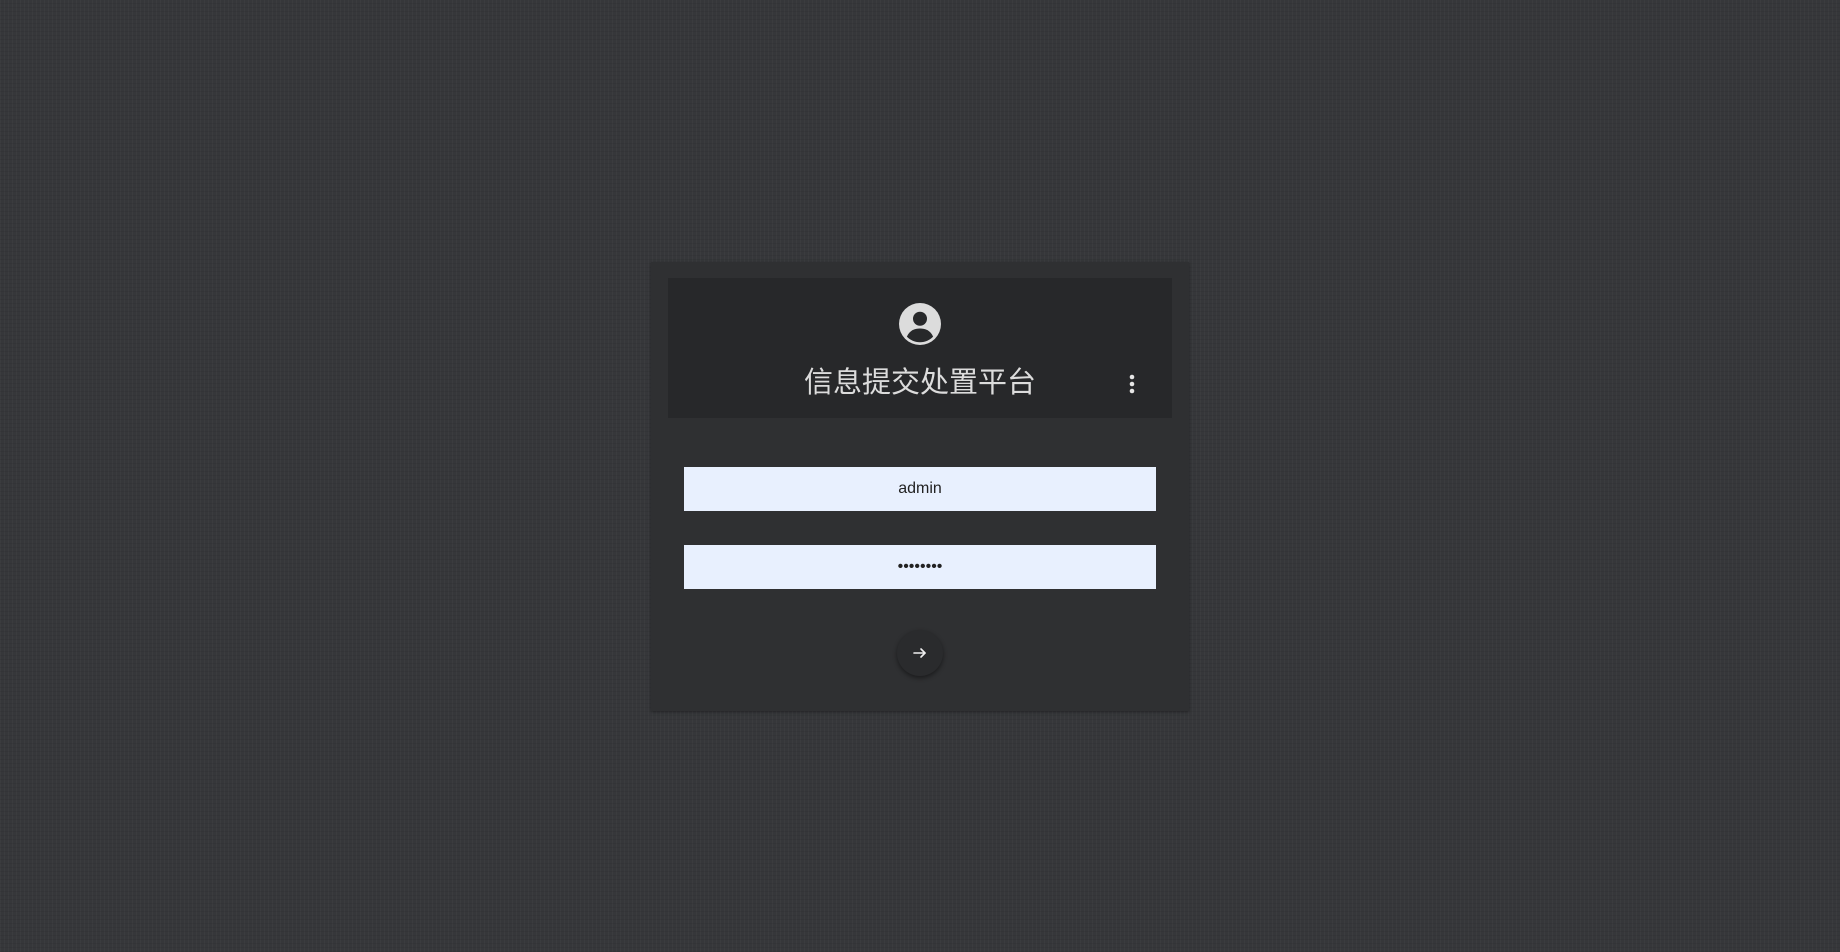 The width and height of the screenshot is (1840, 952). Describe the element at coordinates (920, 489) in the screenshot. I see `username-input` at that location.